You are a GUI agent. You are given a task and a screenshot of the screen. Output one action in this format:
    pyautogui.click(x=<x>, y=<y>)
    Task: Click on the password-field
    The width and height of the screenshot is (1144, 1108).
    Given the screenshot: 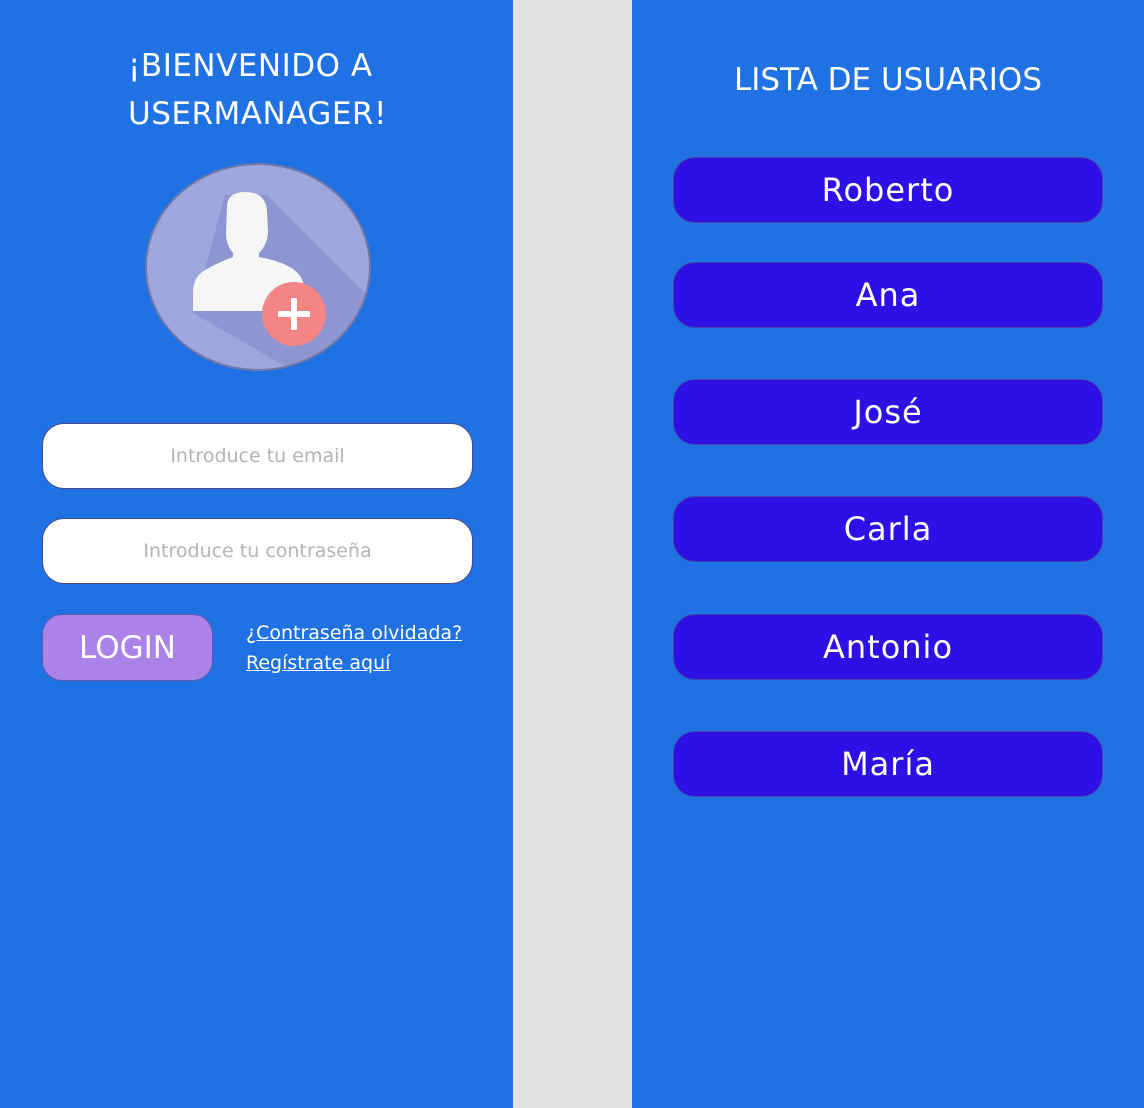 What is the action you would take?
    pyautogui.click(x=257, y=551)
    